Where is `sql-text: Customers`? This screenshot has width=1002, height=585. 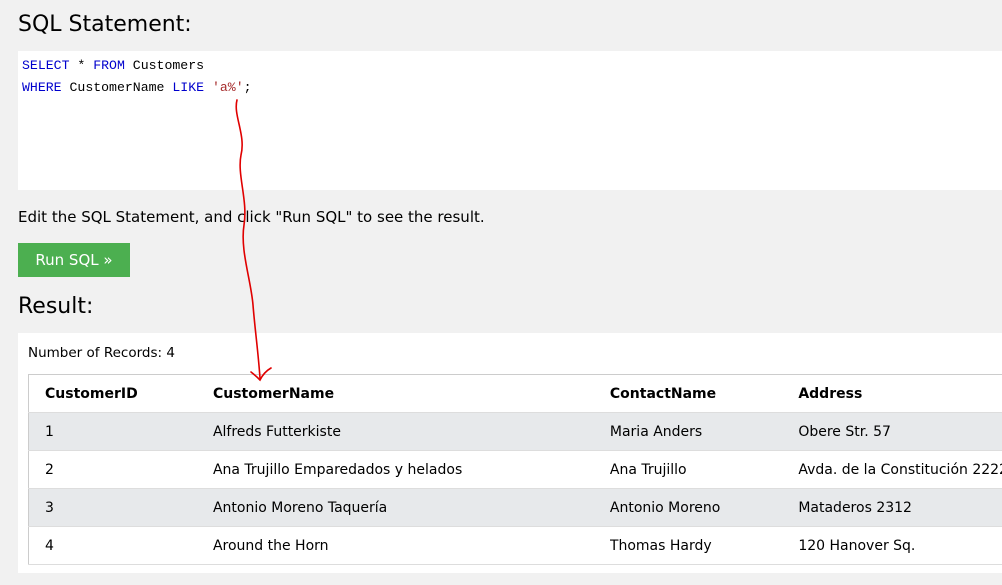
sql-text: Customers is located at coordinates (164, 65).